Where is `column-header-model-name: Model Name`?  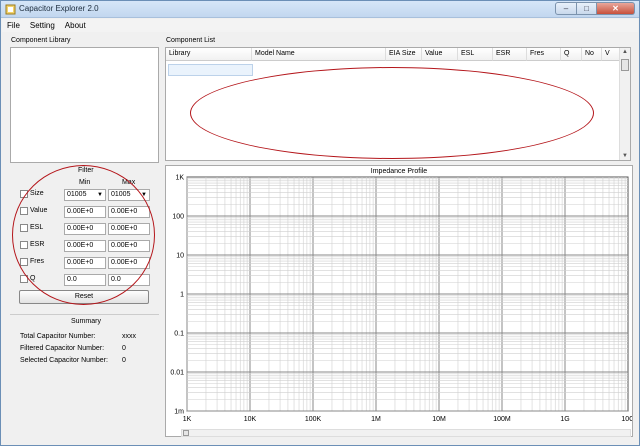 column-header-model-name: Model Name is located at coordinates (319, 54).